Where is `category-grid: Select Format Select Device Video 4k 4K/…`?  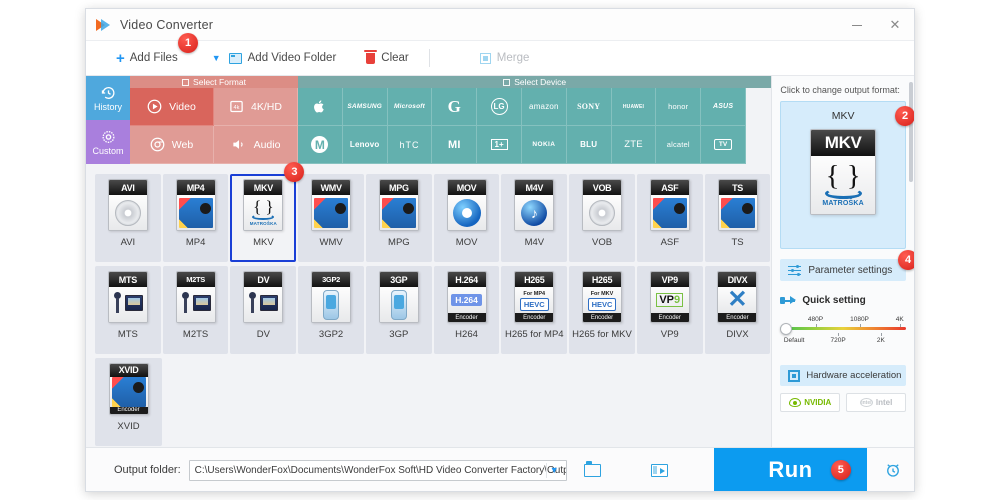
category-grid: Select Format Select Device Video 4k 4K/… is located at coordinates (451, 120).